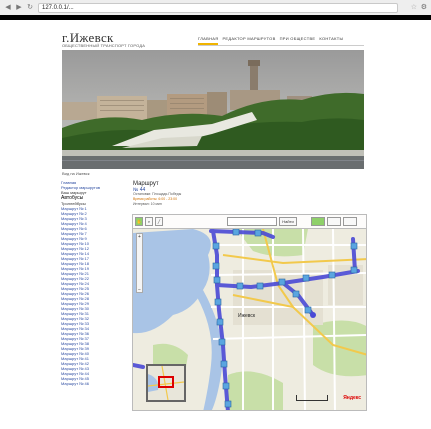 Image resolution: width=431 pixels, height=429 pixels. I want to click on zoom-plus-icon: +, so click(139, 237).